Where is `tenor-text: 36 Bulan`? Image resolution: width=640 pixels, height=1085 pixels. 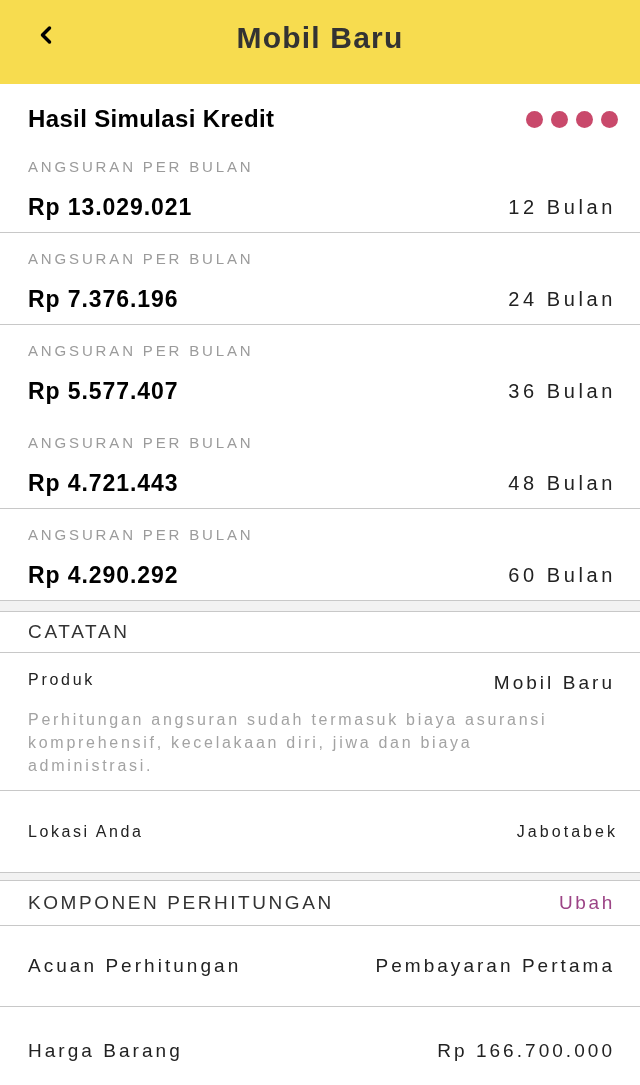
tenor-text: 36 Bulan is located at coordinates (562, 391).